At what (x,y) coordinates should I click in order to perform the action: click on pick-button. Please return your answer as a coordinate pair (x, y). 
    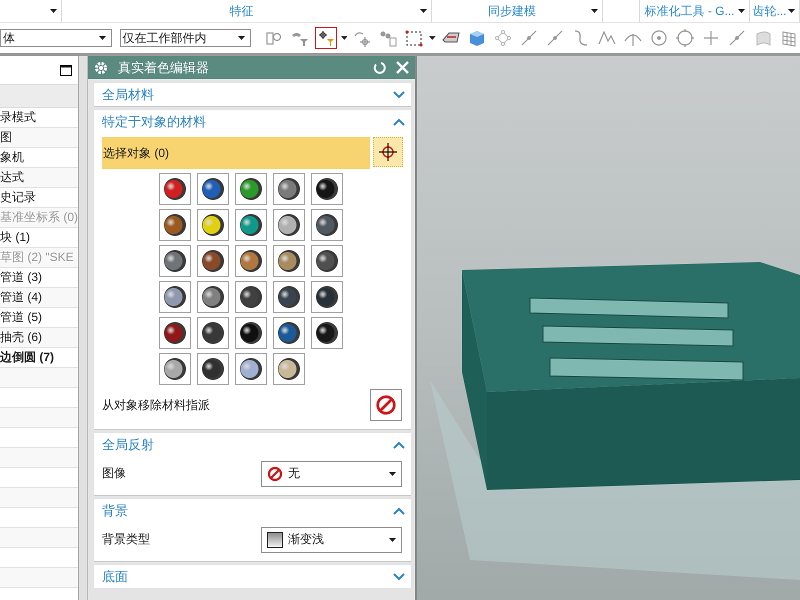
    Looking at the image, I should click on (388, 152).